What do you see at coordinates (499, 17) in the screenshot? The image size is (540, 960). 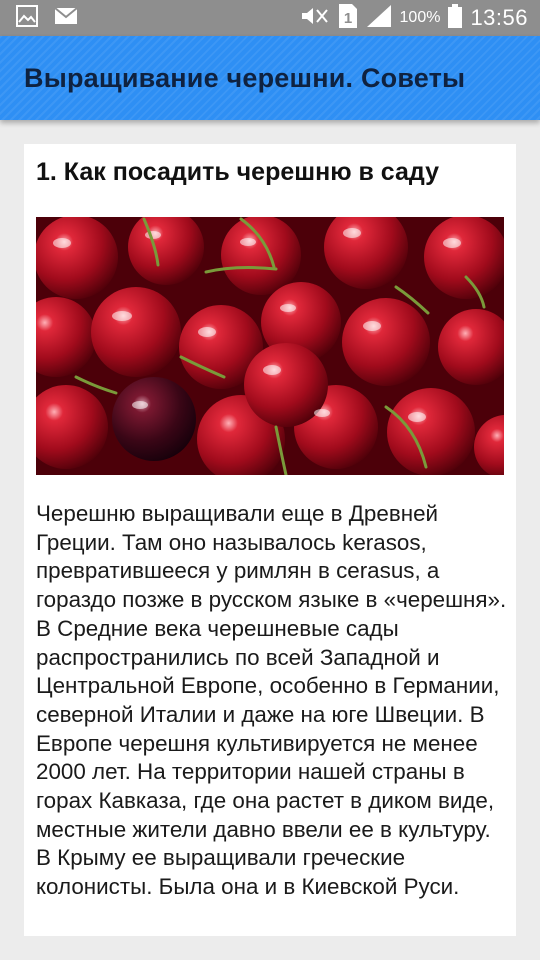 I see `clock: 13:56` at bounding box center [499, 17].